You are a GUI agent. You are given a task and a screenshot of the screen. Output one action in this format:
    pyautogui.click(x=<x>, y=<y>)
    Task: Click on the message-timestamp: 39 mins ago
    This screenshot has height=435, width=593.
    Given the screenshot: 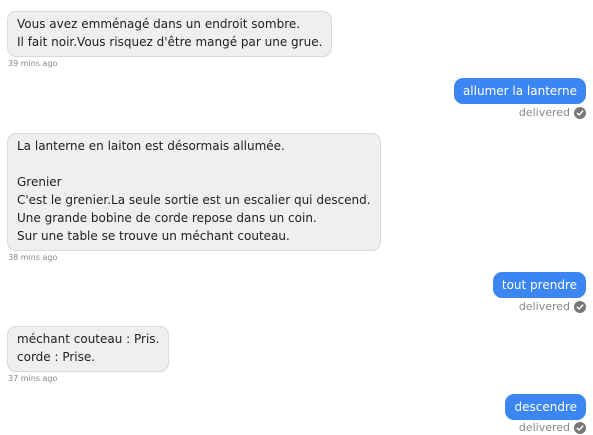 What is the action you would take?
    pyautogui.click(x=33, y=63)
    